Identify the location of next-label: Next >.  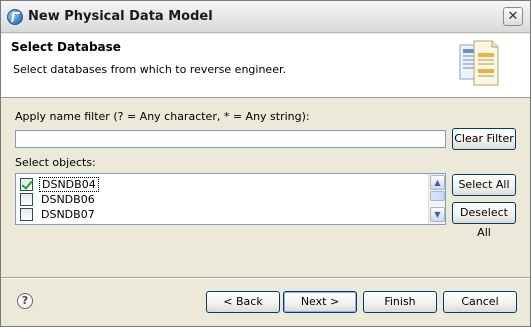
(320, 301).